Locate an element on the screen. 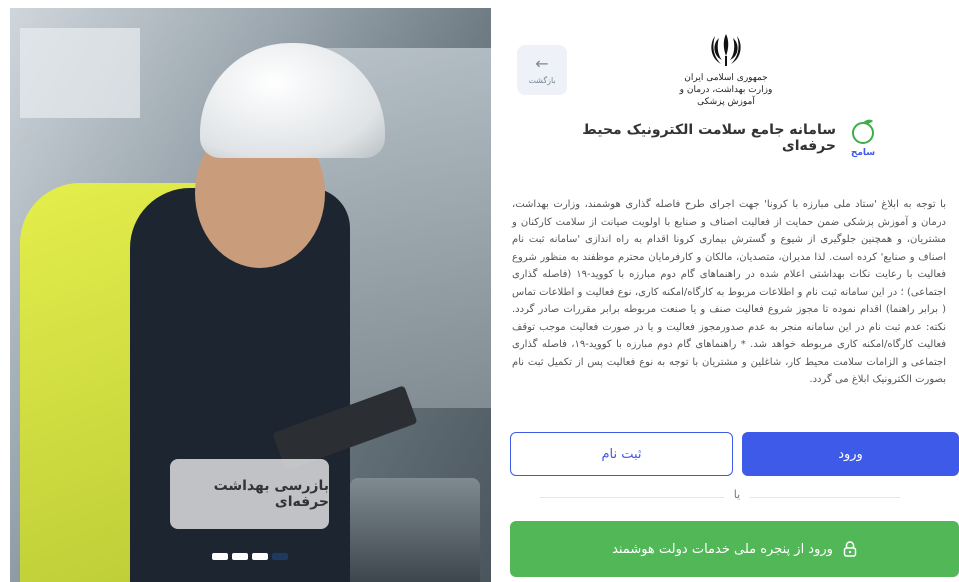 The height and width of the screenshot is (582, 959). machine-part is located at coordinates (415, 530).